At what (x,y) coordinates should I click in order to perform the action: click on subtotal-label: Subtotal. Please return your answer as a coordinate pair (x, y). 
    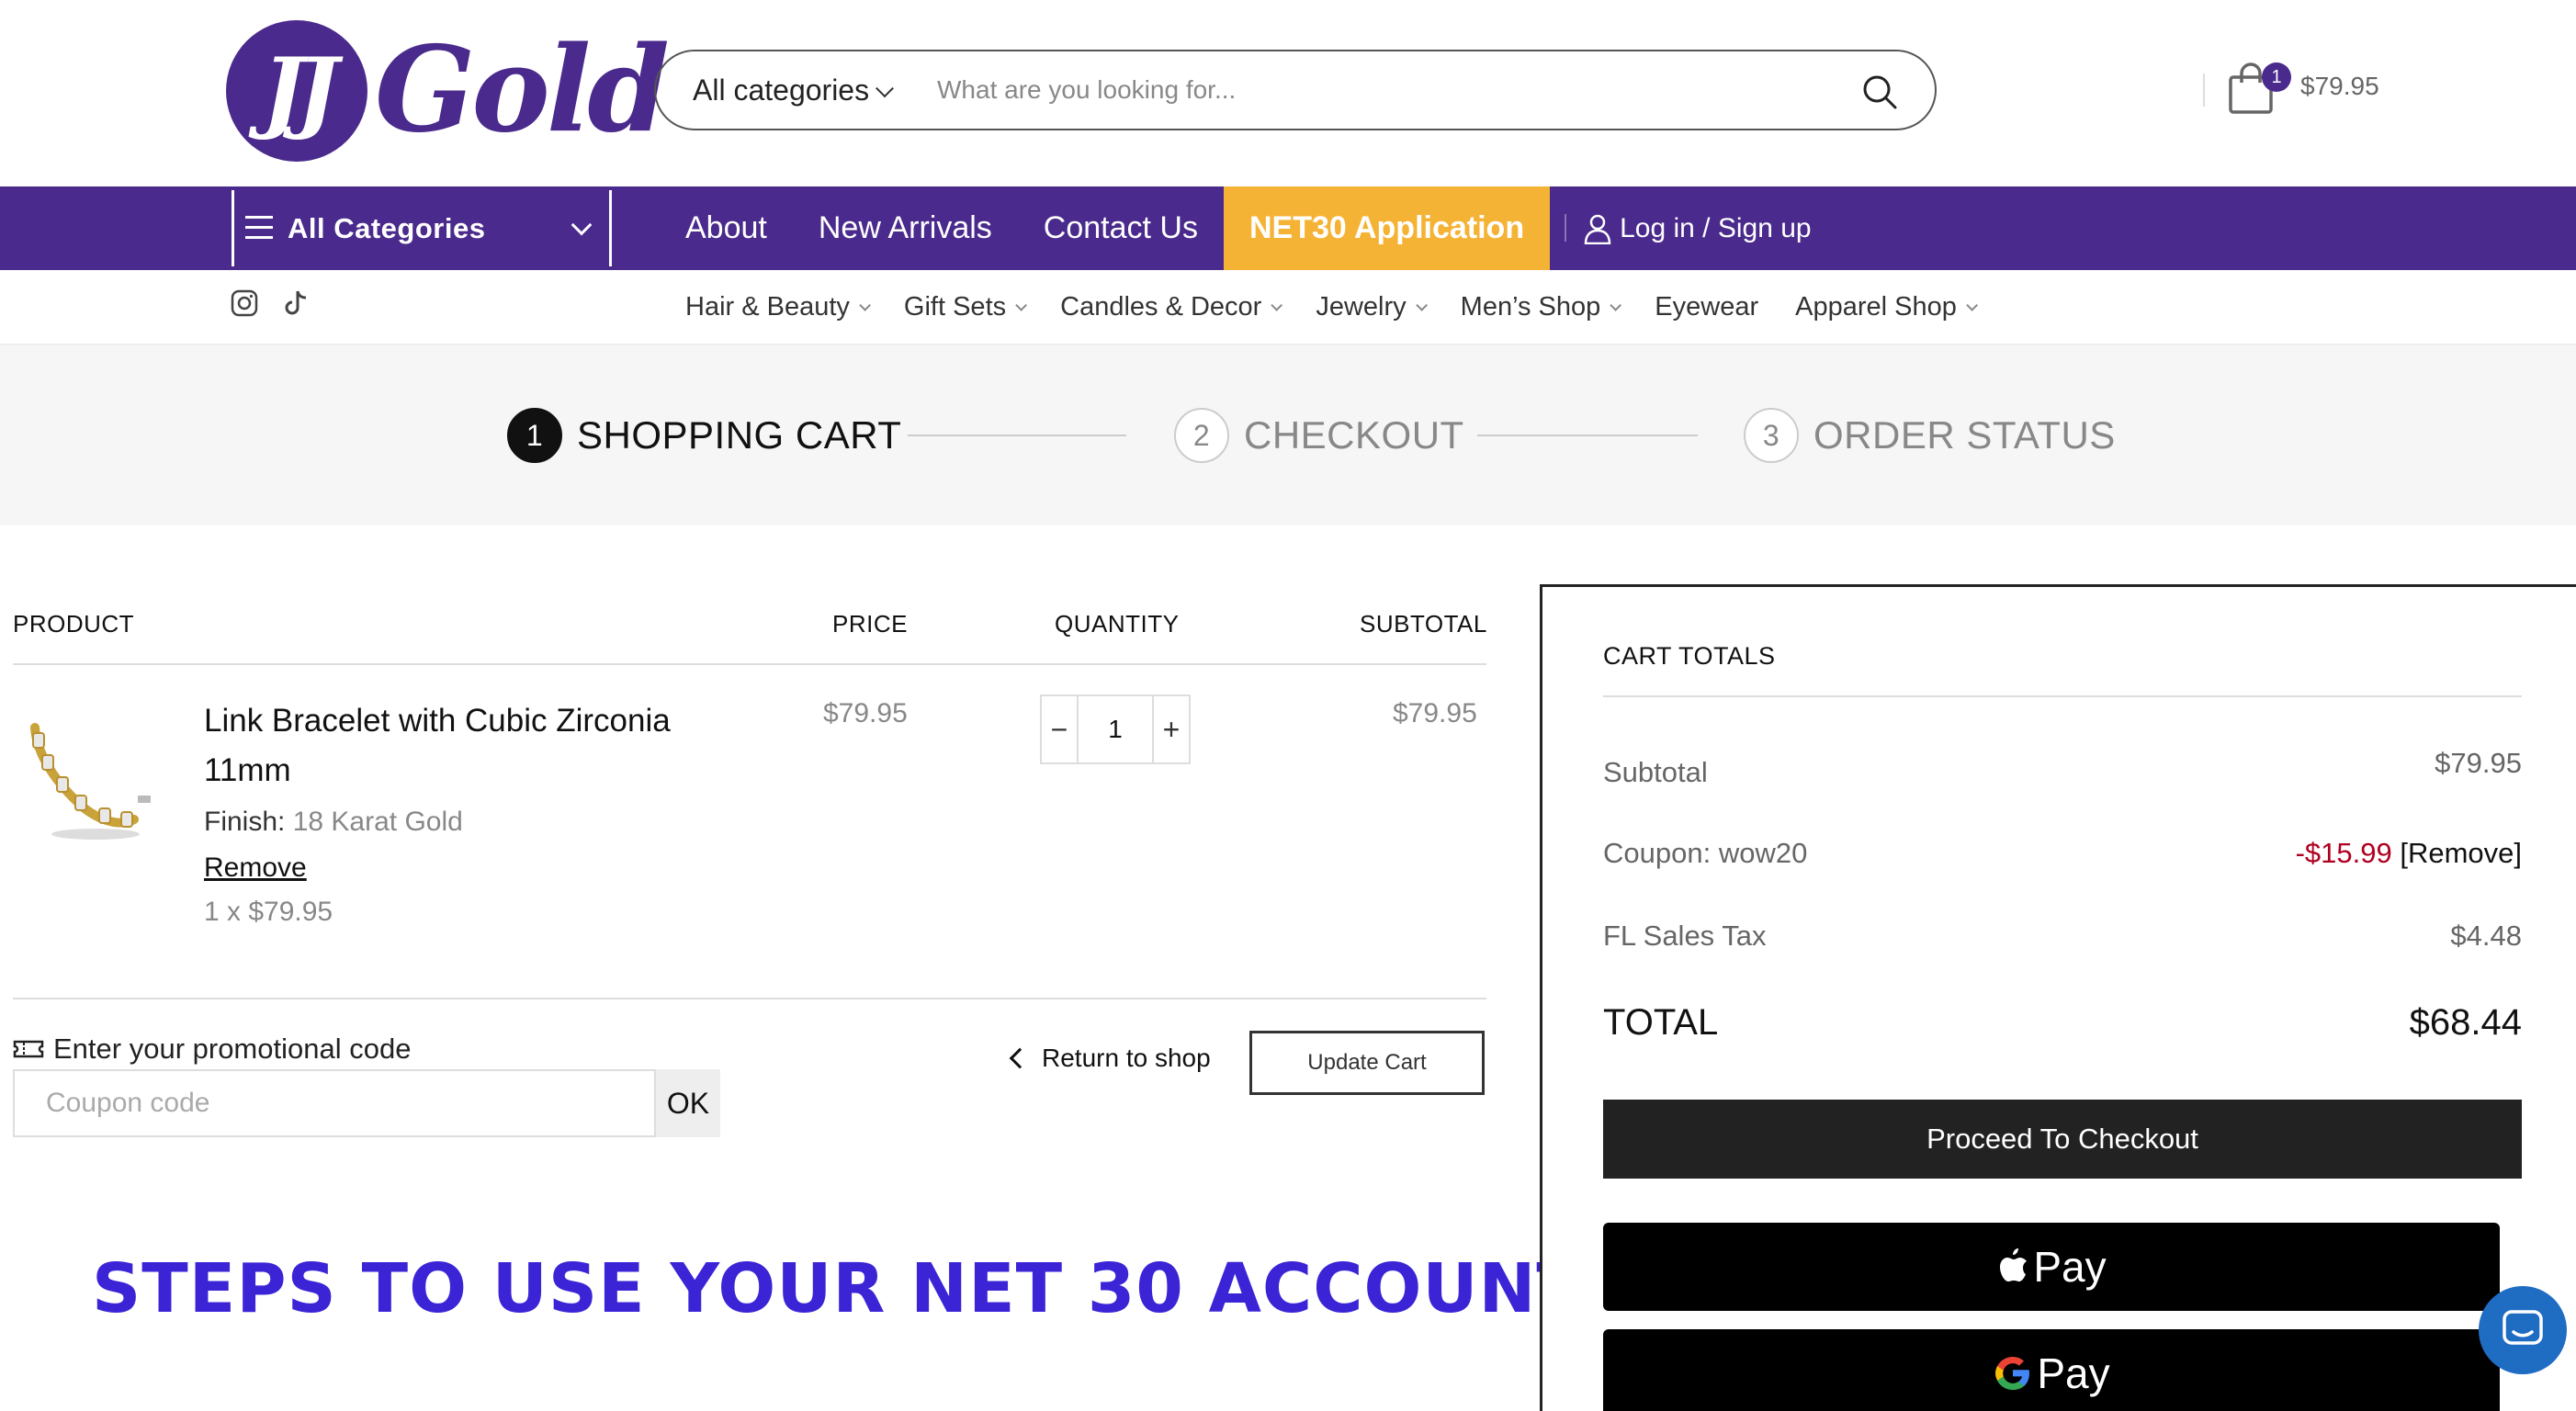
    Looking at the image, I should click on (1655, 772).